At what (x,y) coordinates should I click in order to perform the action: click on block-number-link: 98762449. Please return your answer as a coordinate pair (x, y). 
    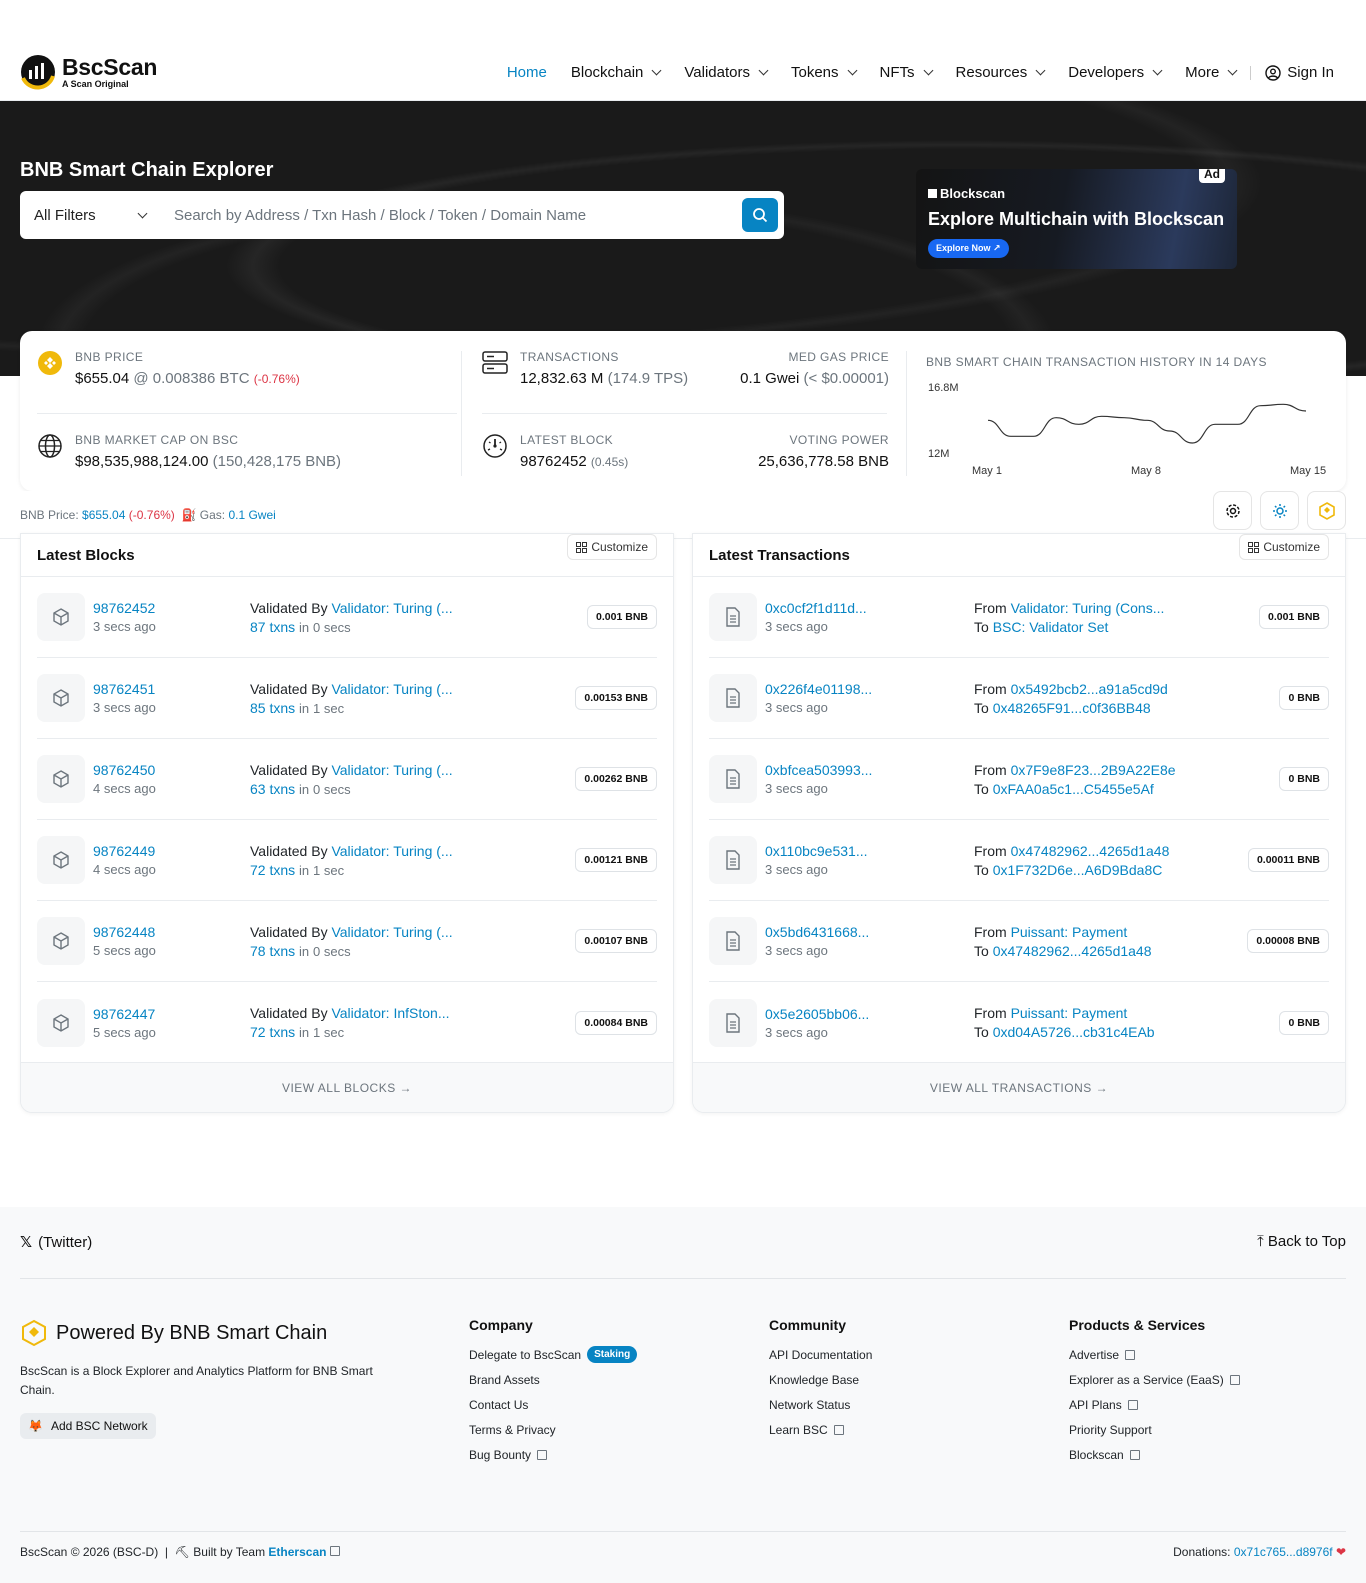
    Looking at the image, I should click on (168, 851).